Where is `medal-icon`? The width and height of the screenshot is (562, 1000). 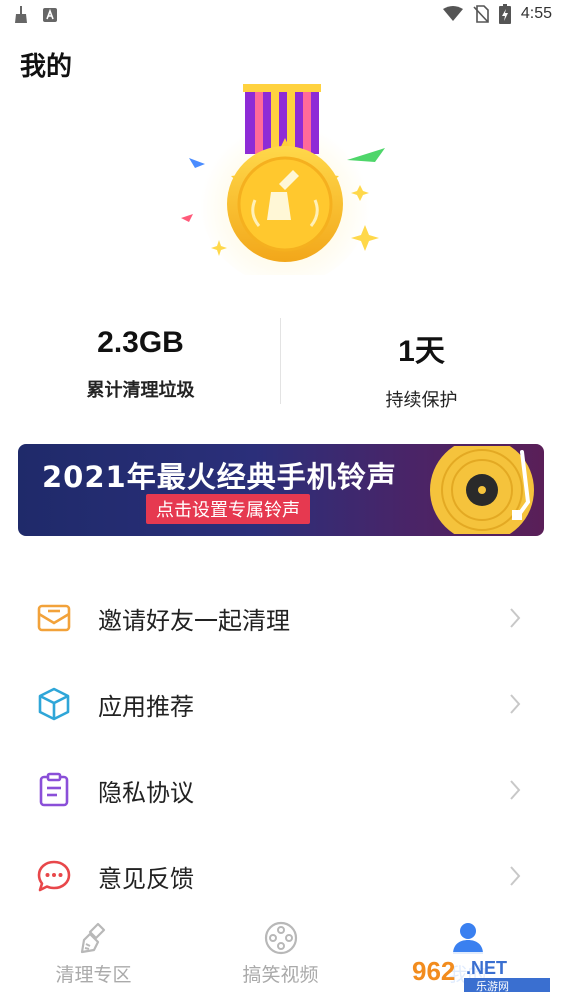
medal-icon is located at coordinates (283, 179).